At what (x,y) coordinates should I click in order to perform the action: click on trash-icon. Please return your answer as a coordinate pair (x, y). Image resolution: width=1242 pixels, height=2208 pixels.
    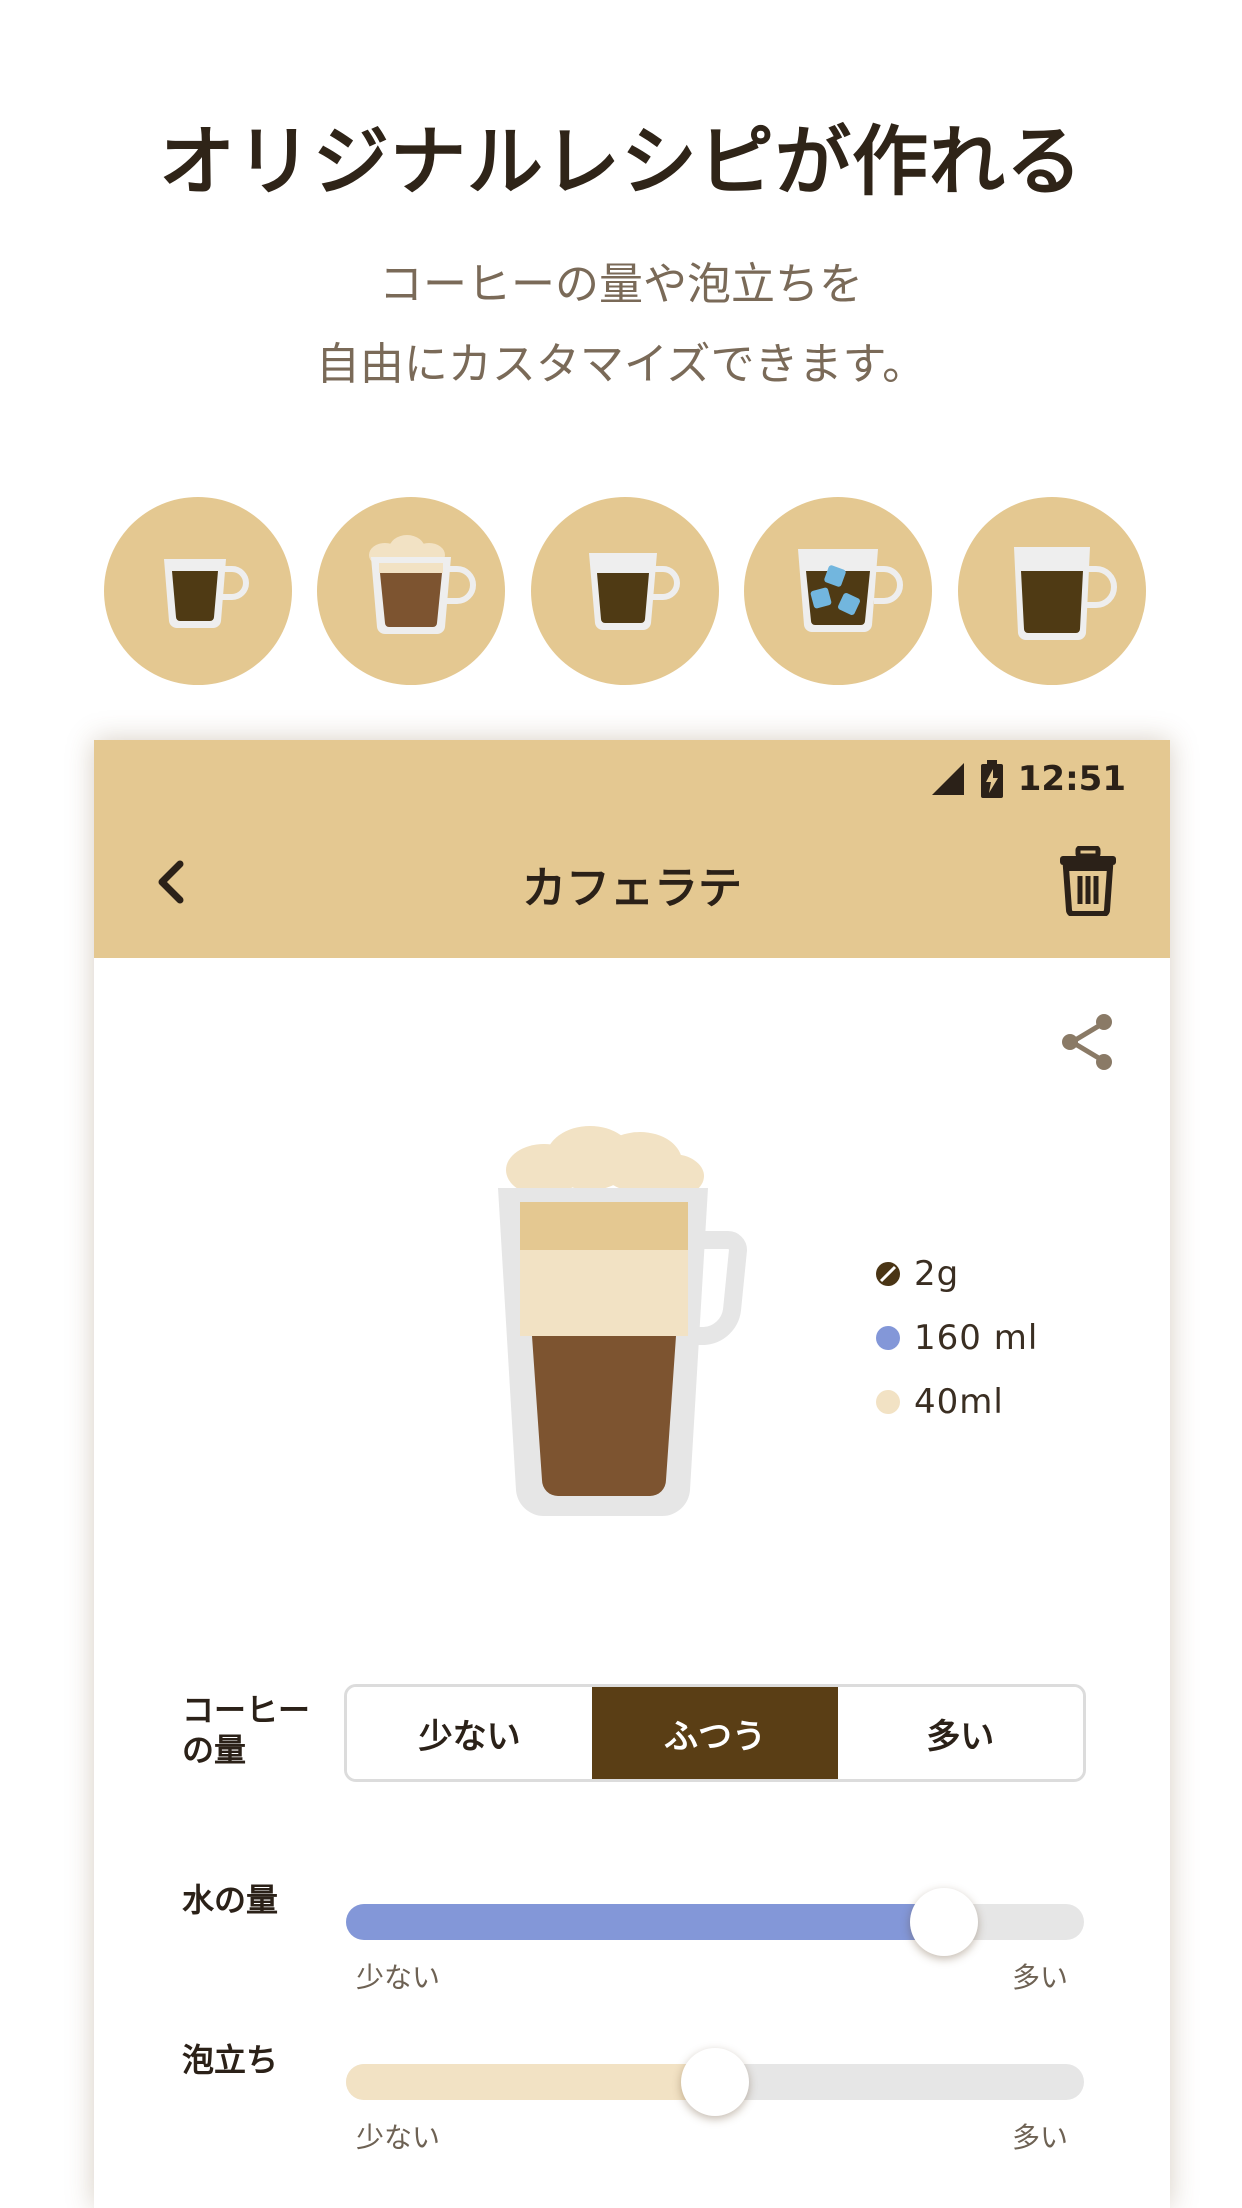
    Looking at the image, I should click on (1088, 881).